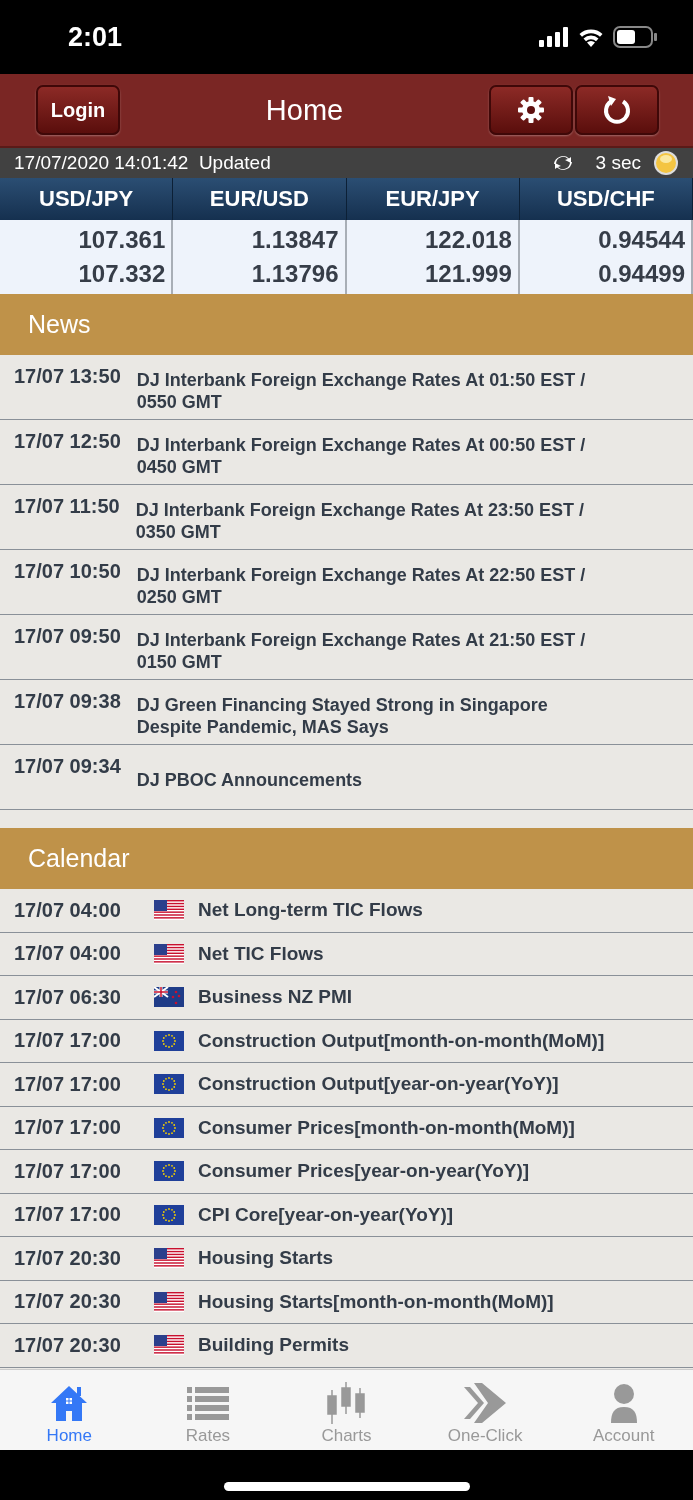  What do you see at coordinates (361, 391) in the screenshot?
I see `news-headline: DJ Interbank Foreign Exchange Rates At 01:50 EST / 0550 GMT` at bounding box center [361, 391].